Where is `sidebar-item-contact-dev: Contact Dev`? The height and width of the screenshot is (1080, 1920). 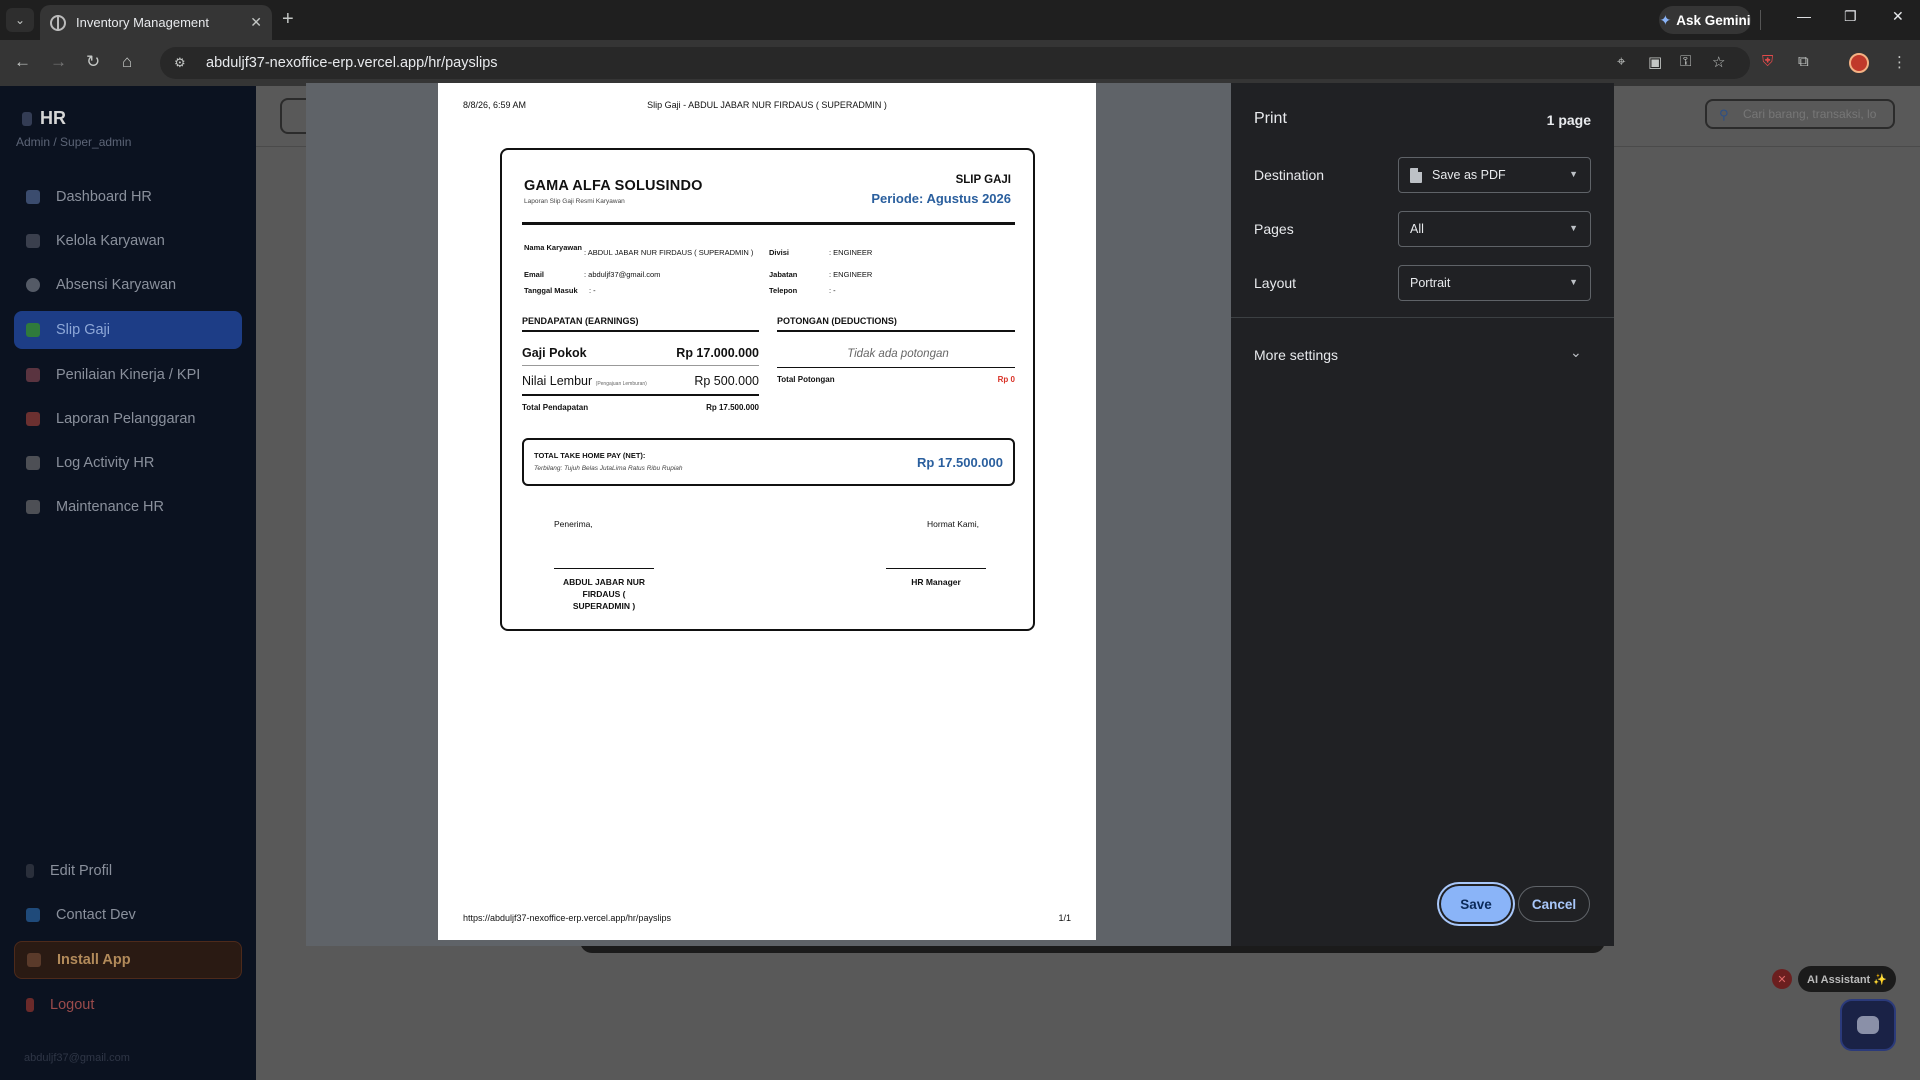
sidebar-item-contact-dev: Contact Dev is located at coordinates (128, 915).